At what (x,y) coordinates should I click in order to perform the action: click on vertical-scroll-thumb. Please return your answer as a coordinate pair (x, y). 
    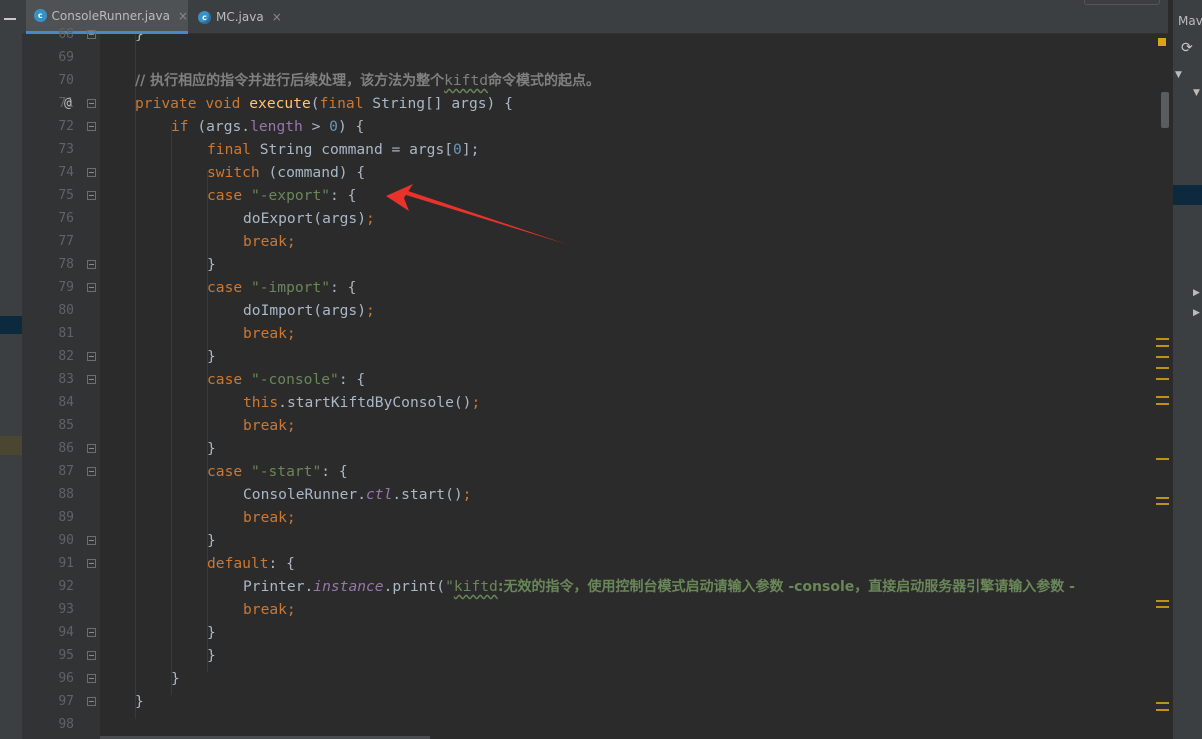
    Looking at the image, I should click on (1165, 110).